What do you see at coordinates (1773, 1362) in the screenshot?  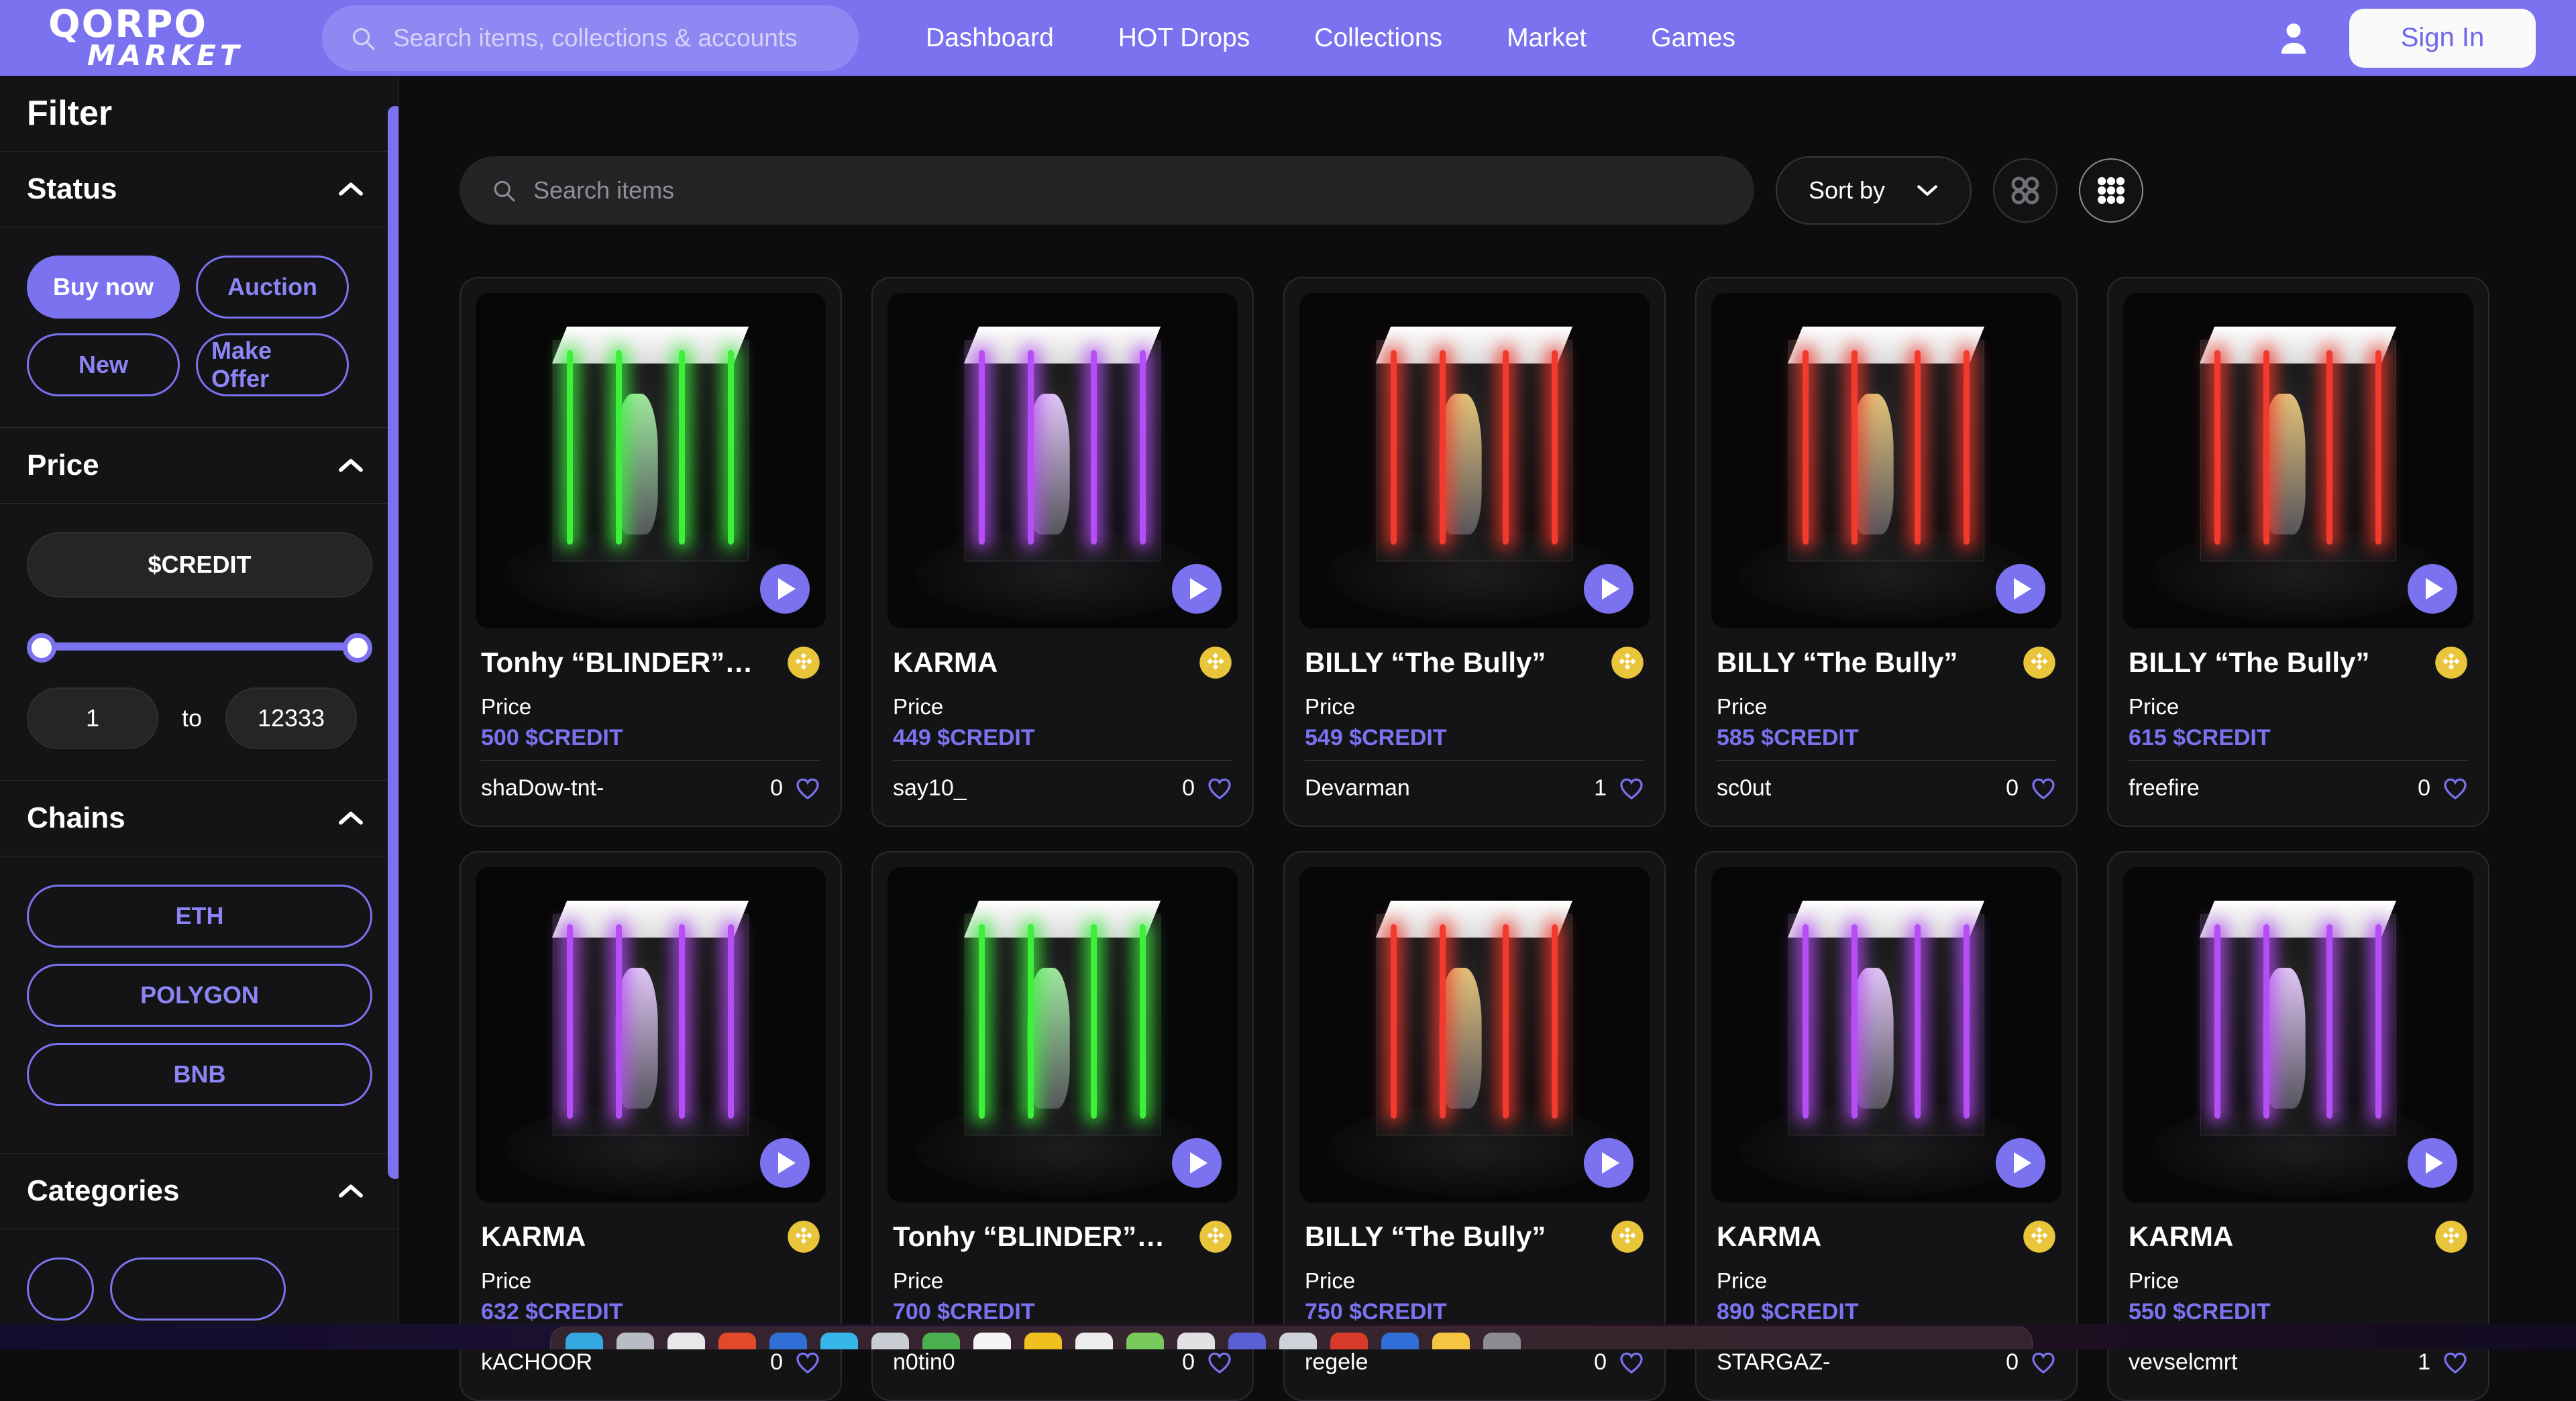 I see `item-seller: STARGAZ-` at bounding box center [1773, 1362].